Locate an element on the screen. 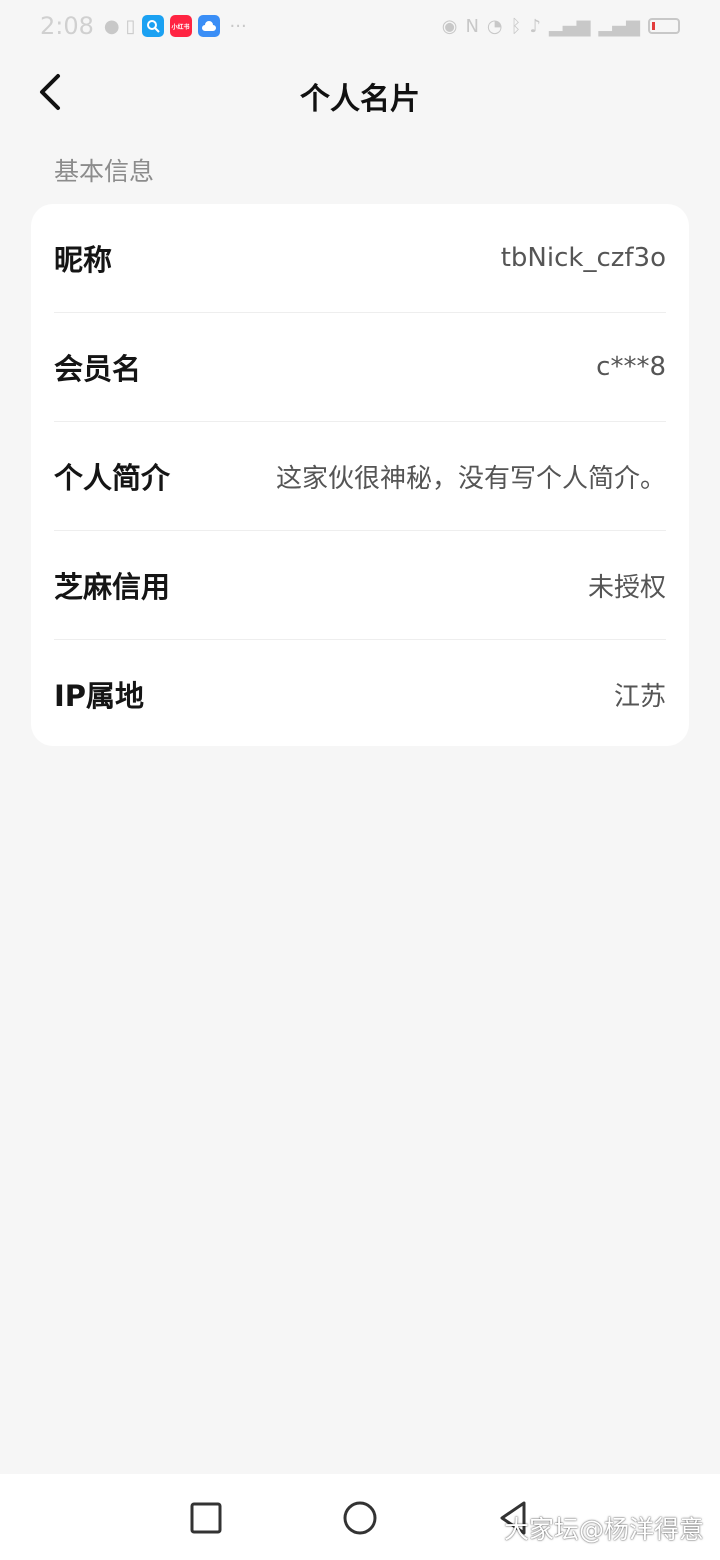  back-button is located at coordinates (50, 92).